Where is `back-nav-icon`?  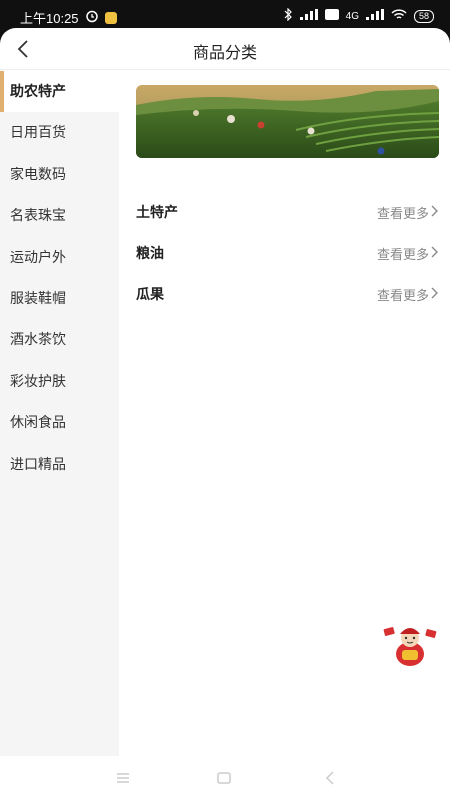 back-nav-icon is located at coordinates (330, 778).